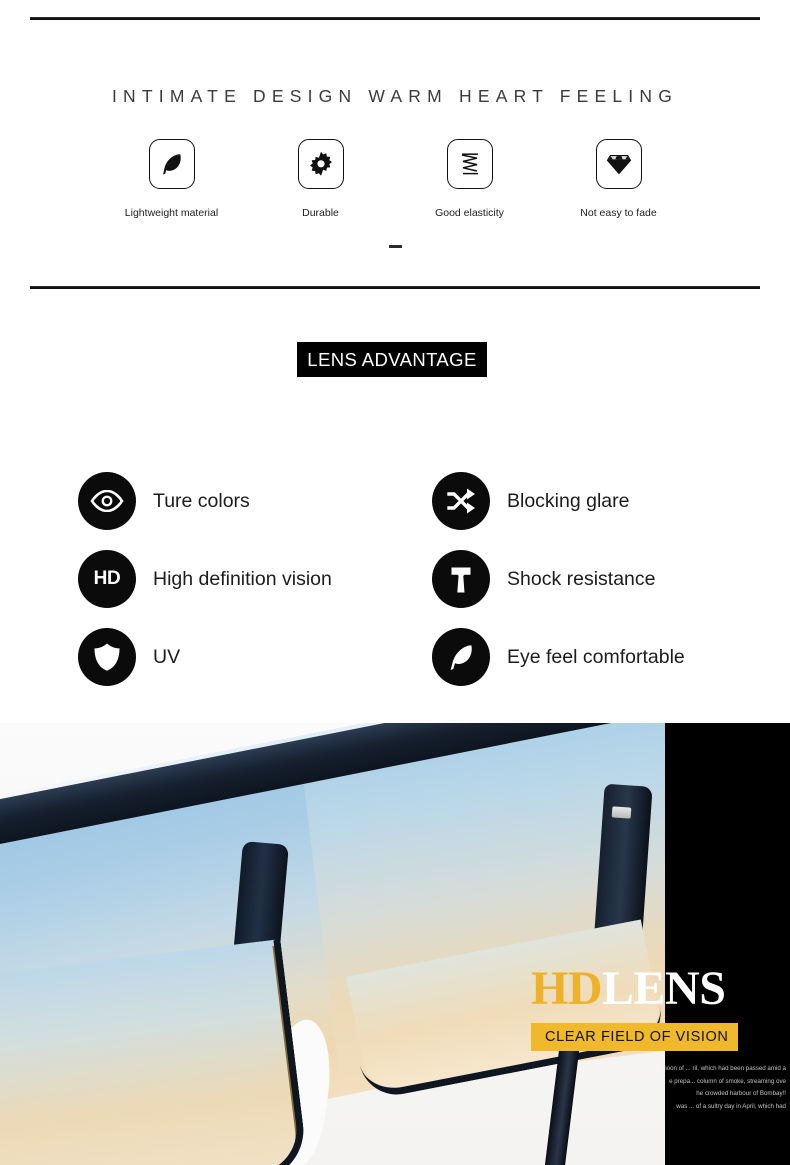 The height and width of the screenshot is (1165, 790). What do you see at coordinates (155, 1052) in the screenshot?
I see `lens-bottom-frame-edge` at bounding box center [155, 1052].